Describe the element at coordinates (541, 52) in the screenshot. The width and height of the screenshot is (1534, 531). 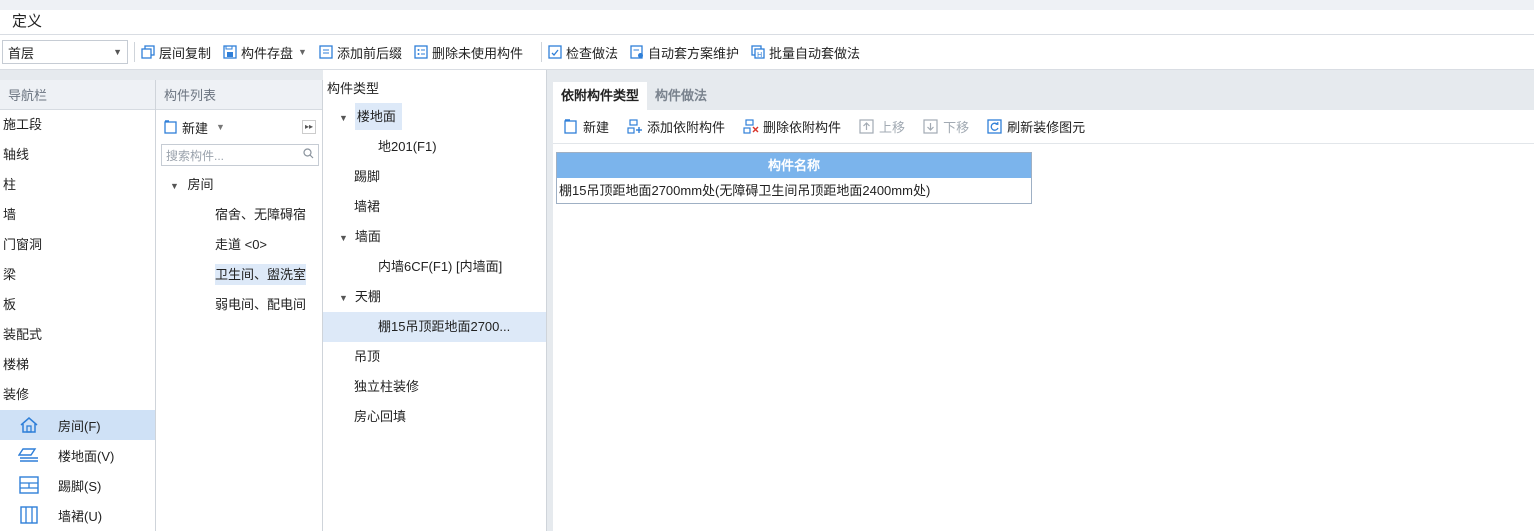
I see `toolbar-divider` at that location.